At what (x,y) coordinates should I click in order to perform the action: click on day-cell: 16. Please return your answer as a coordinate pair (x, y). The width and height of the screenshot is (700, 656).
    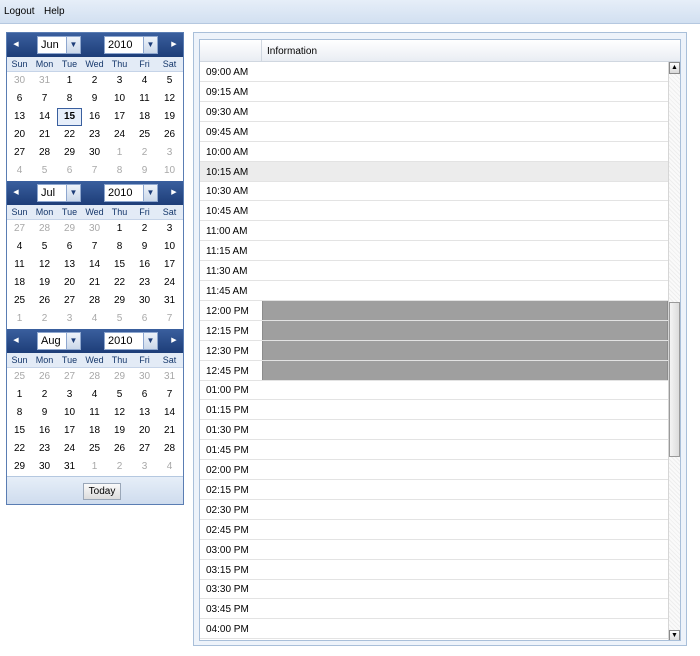
    Looking at the image, I should click on (44, 431).